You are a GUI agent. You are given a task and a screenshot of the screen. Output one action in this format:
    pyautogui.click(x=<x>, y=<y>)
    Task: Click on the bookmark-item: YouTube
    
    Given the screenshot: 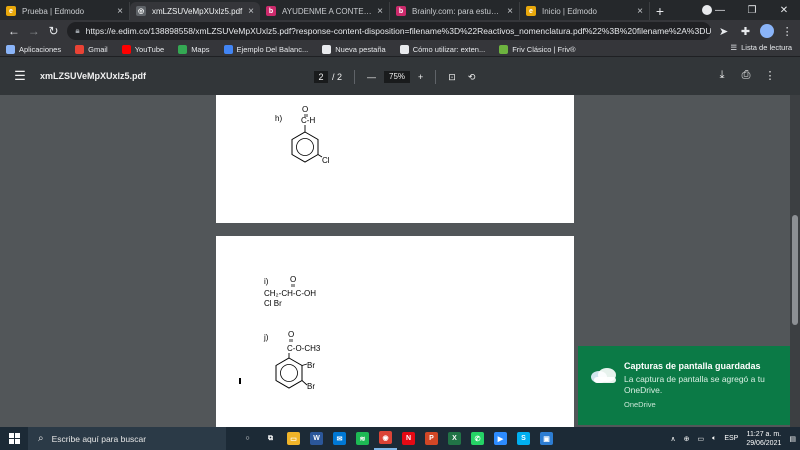 What is the action you would take?
    pyautogui.click(x=143, y=49)
    